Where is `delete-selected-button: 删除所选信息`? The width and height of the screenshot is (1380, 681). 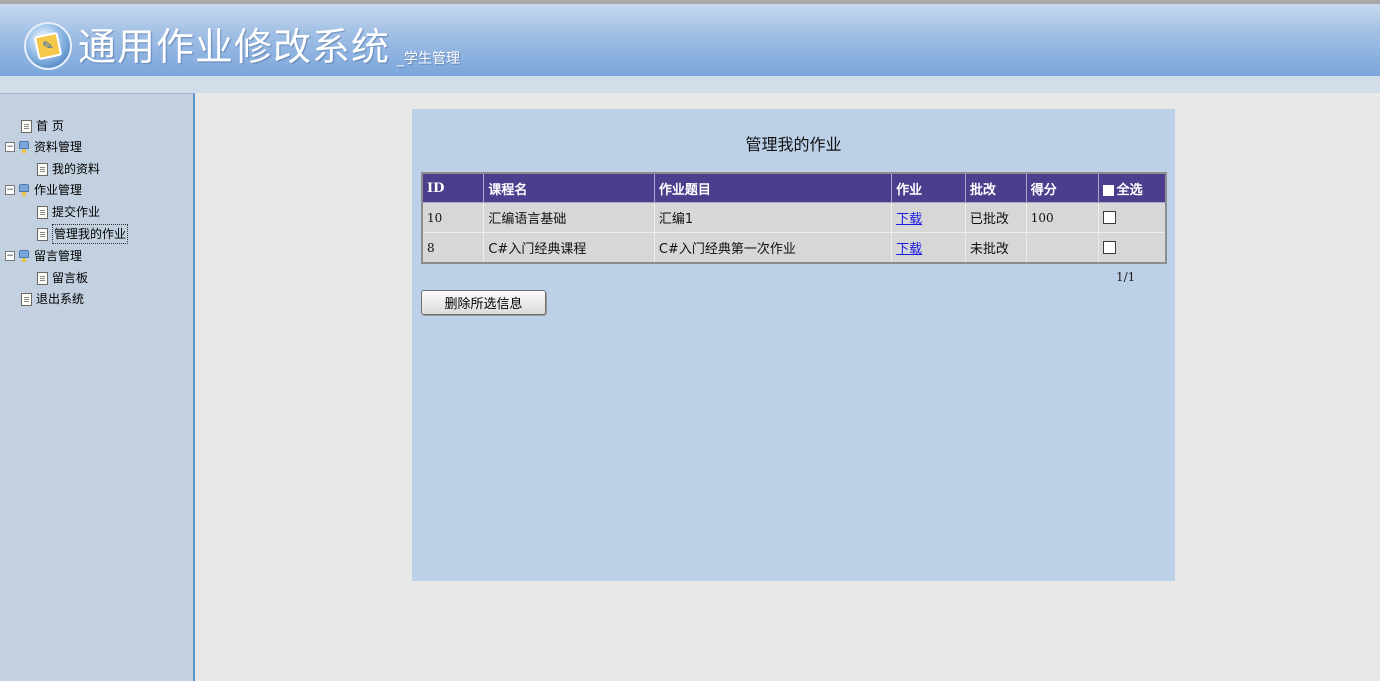 delete-selected-button: 删除所选信息 is located at coordinates (483, 302).